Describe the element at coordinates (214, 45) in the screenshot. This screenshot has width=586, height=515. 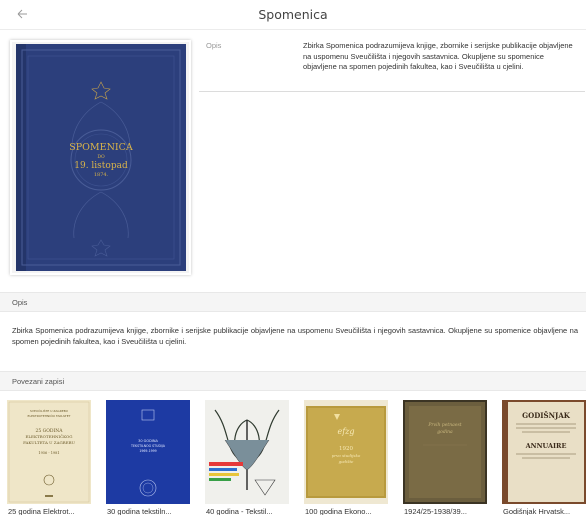
I see `info-key-opis: Opis` at that location.